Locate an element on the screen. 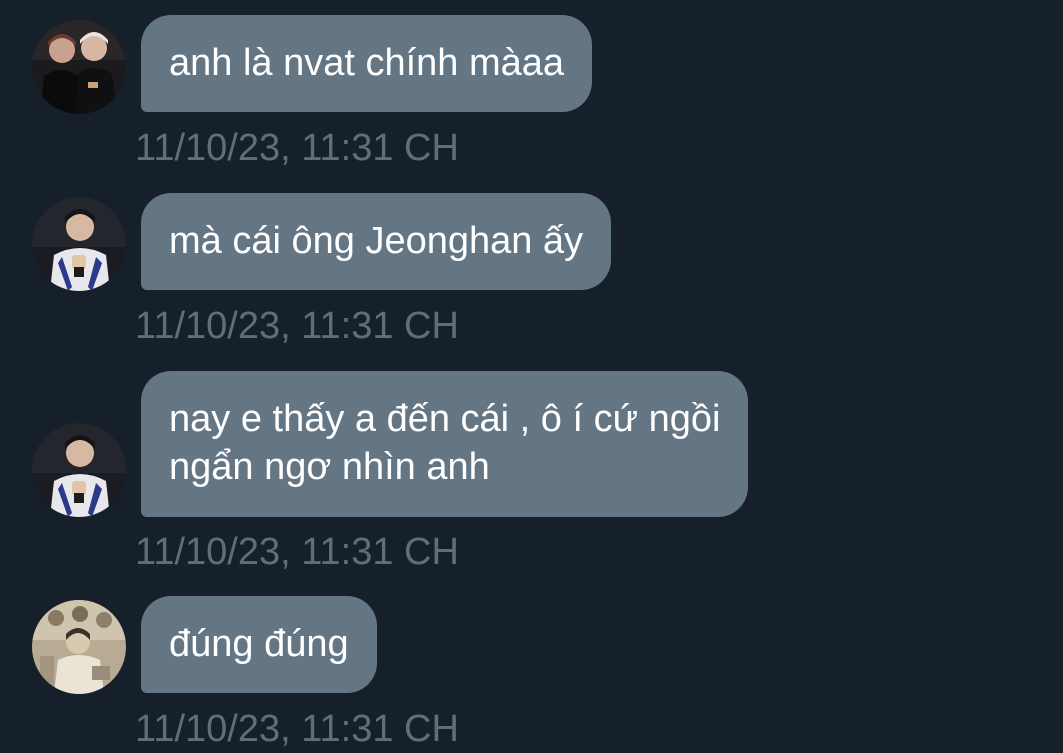 The width and height of the screenshot is (1063, 753). message-bubble: đúng đúng is located at coordinates (259, 644).